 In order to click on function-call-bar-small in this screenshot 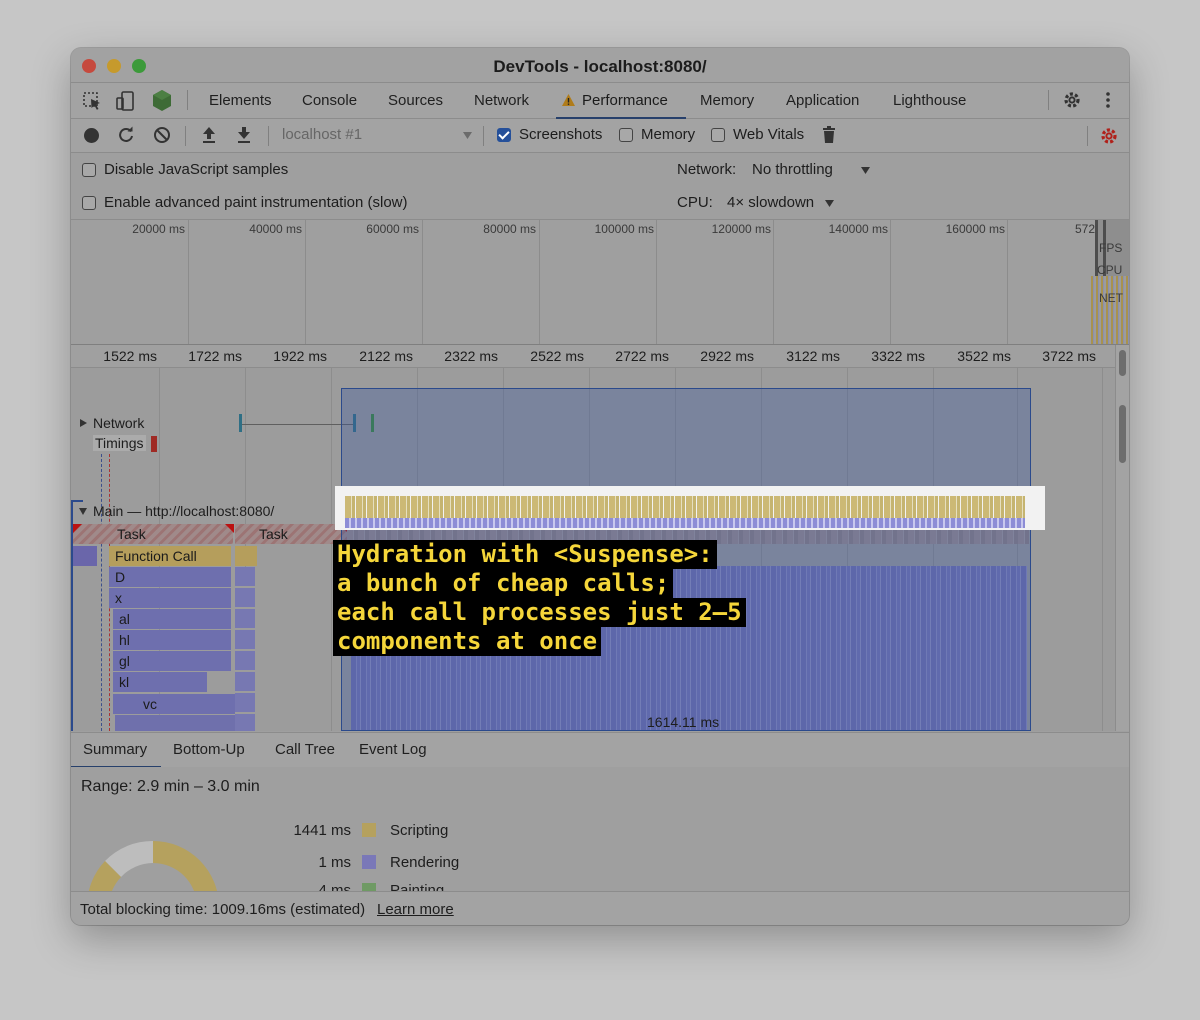, I will do `click(246, 556)`.